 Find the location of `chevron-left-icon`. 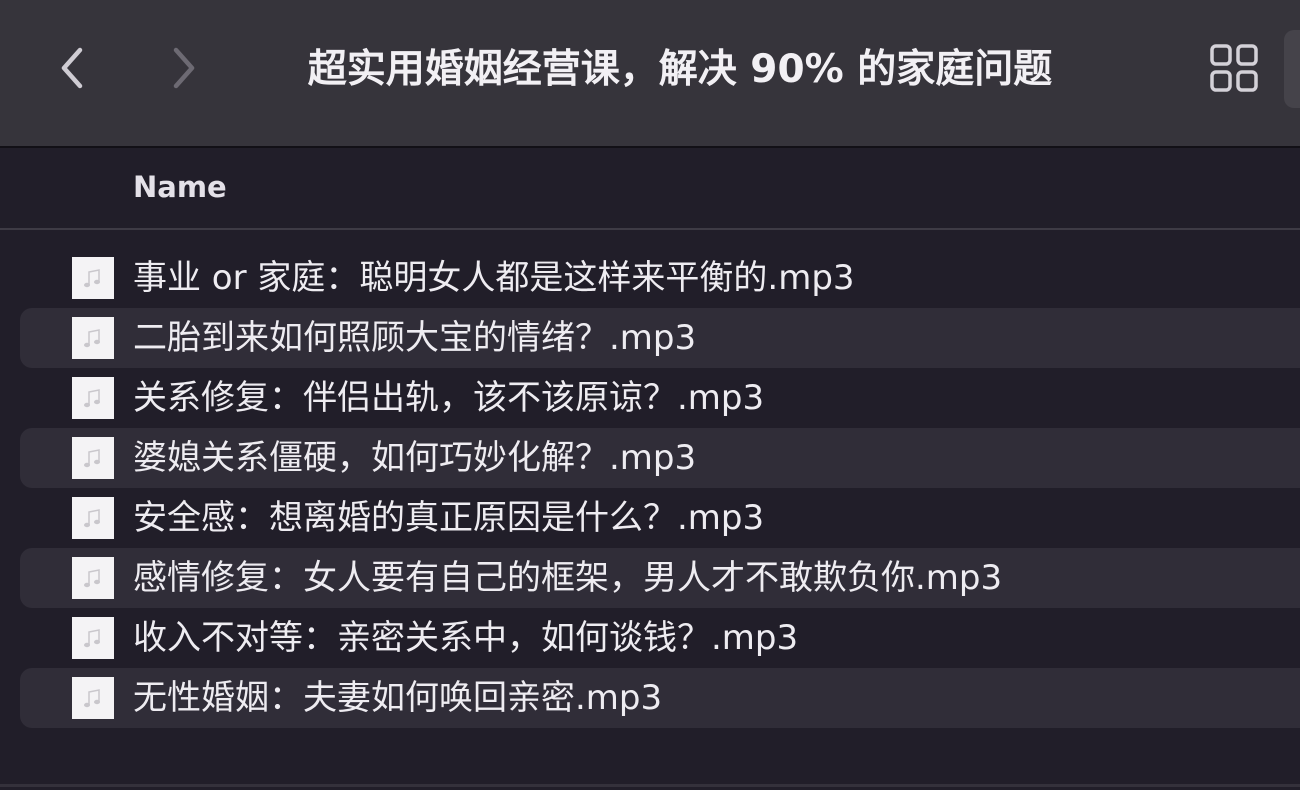

chevron-left-icon is located at coordinates (72, 68).